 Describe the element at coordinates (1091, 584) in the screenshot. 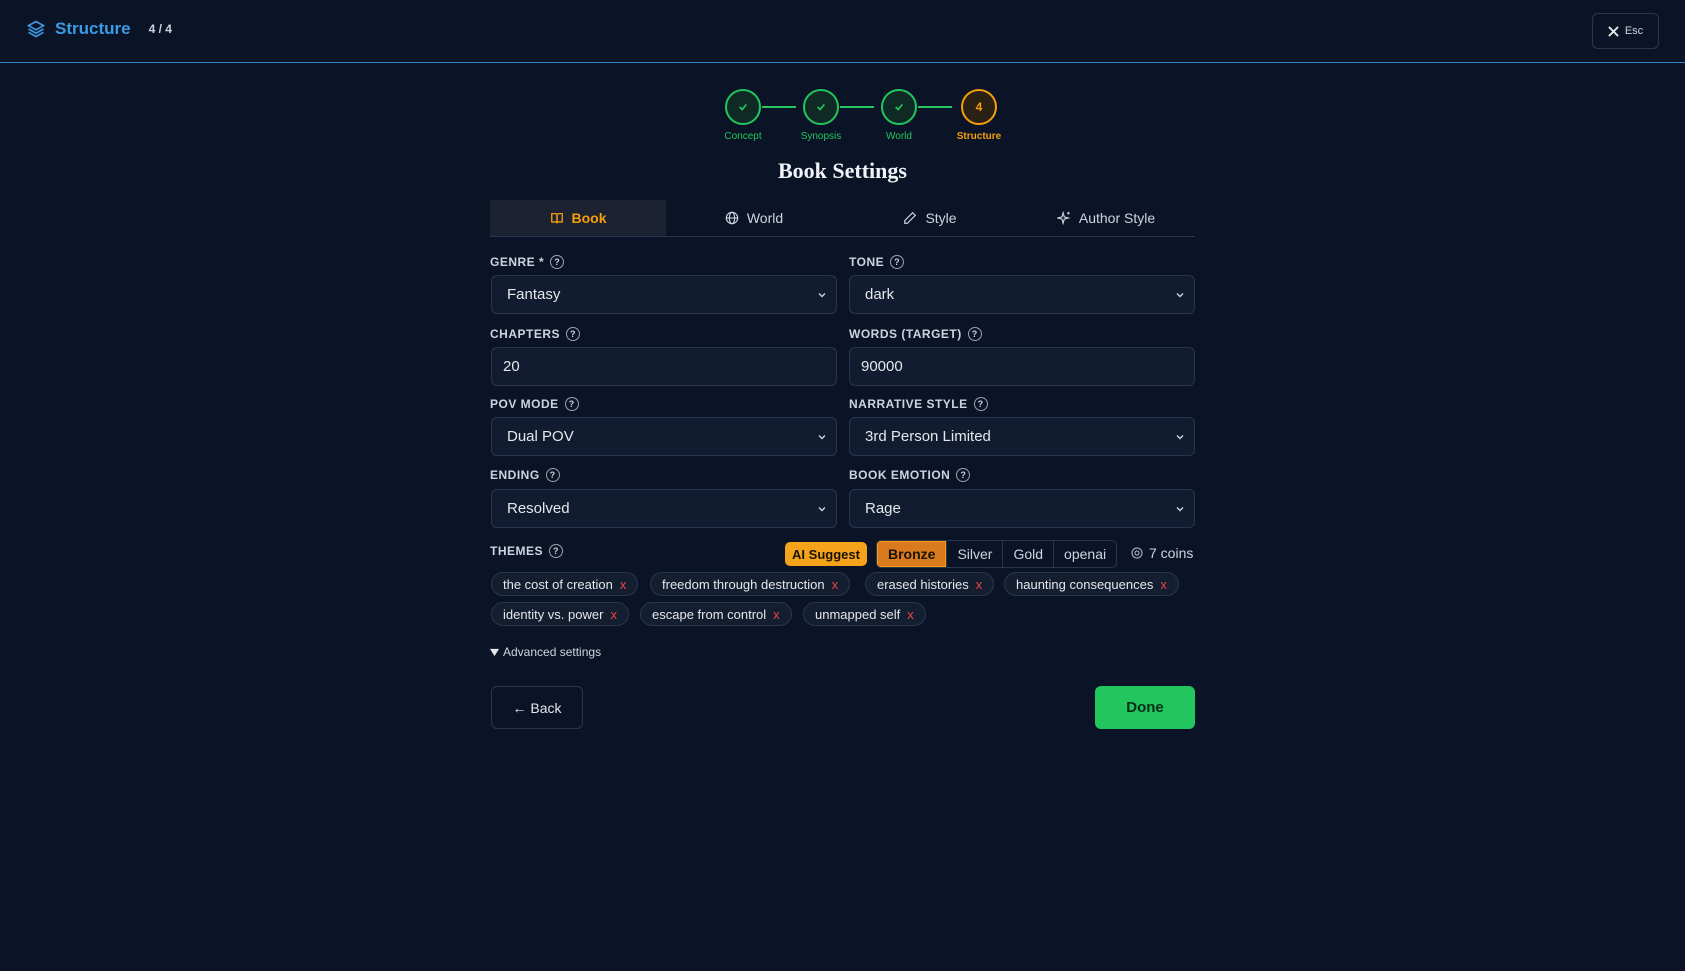

I see `theme-chip: haunting consequences x` at that location.